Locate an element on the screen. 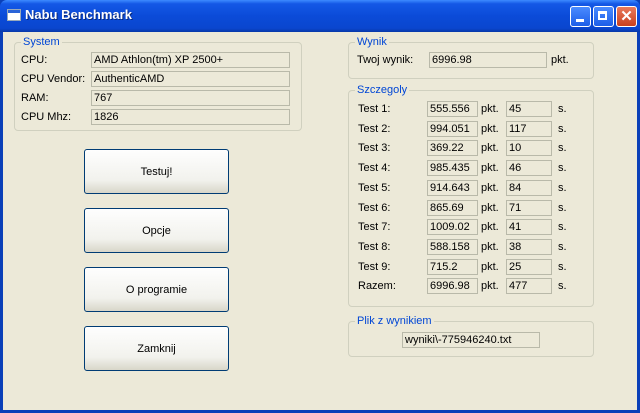 The height and width of the screenshot is (413, 640). wynik-group-title: Wynik is located at coordinates (372, 42).